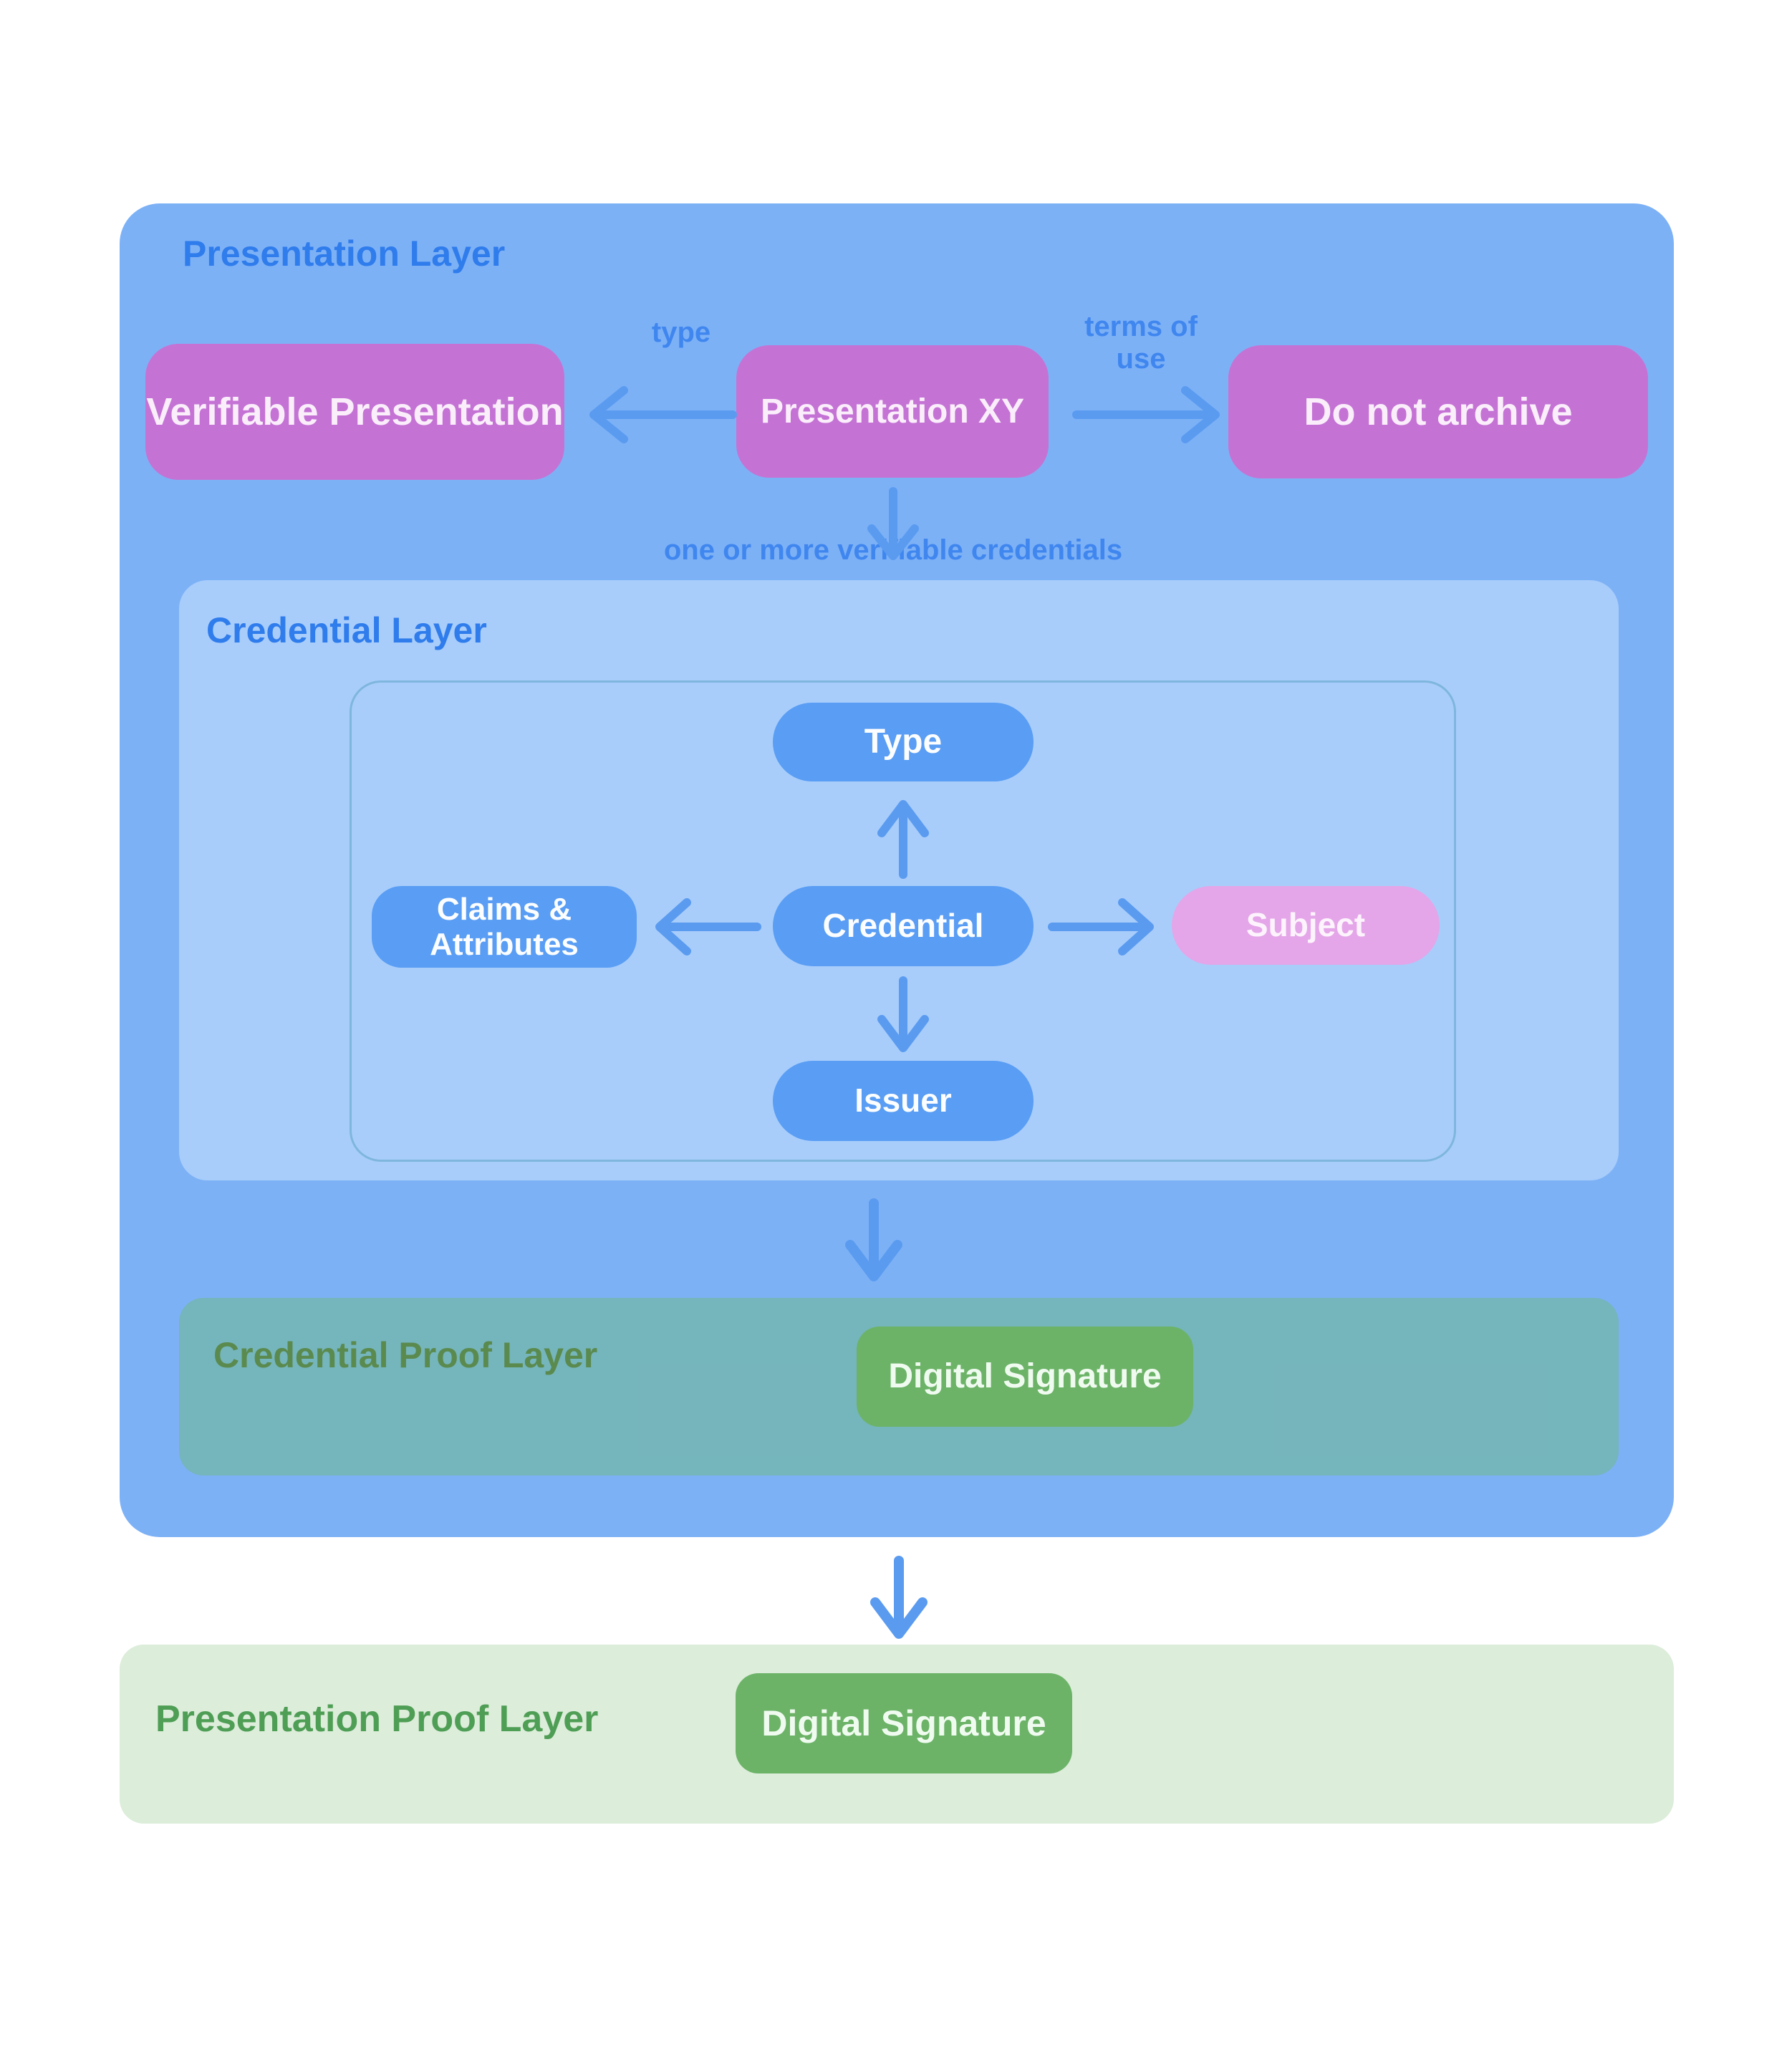 This screenshot has width=1792, height=2065. Describe the element at coordinates (355, 412) in the screenshot. I see `node-verifiable-presentation: Verifiable Presentation` at that location.